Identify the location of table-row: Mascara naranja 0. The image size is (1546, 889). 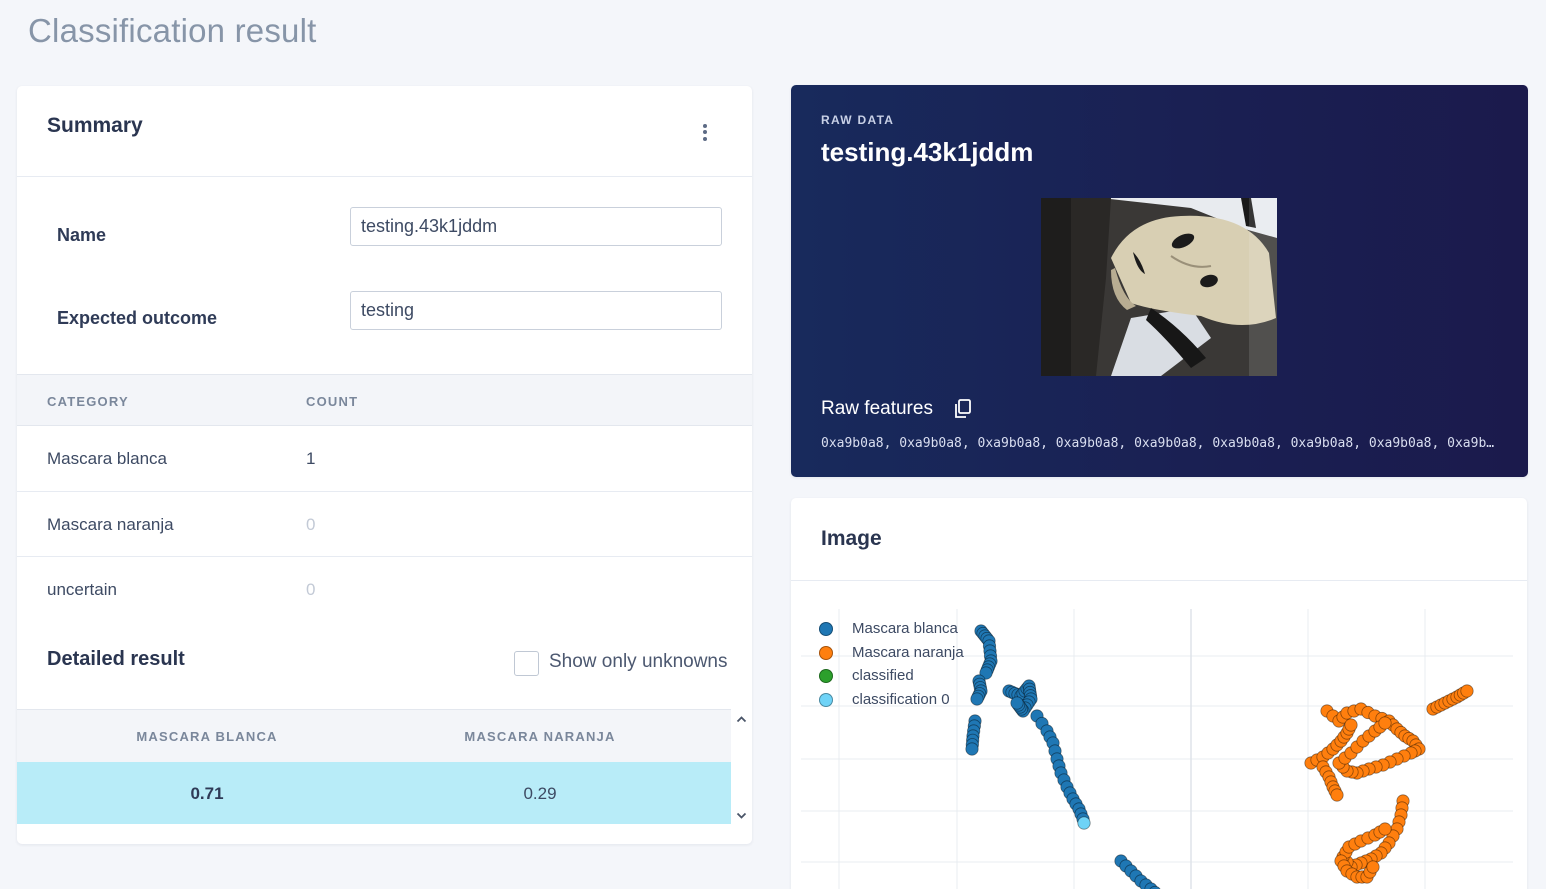
(384, 524).